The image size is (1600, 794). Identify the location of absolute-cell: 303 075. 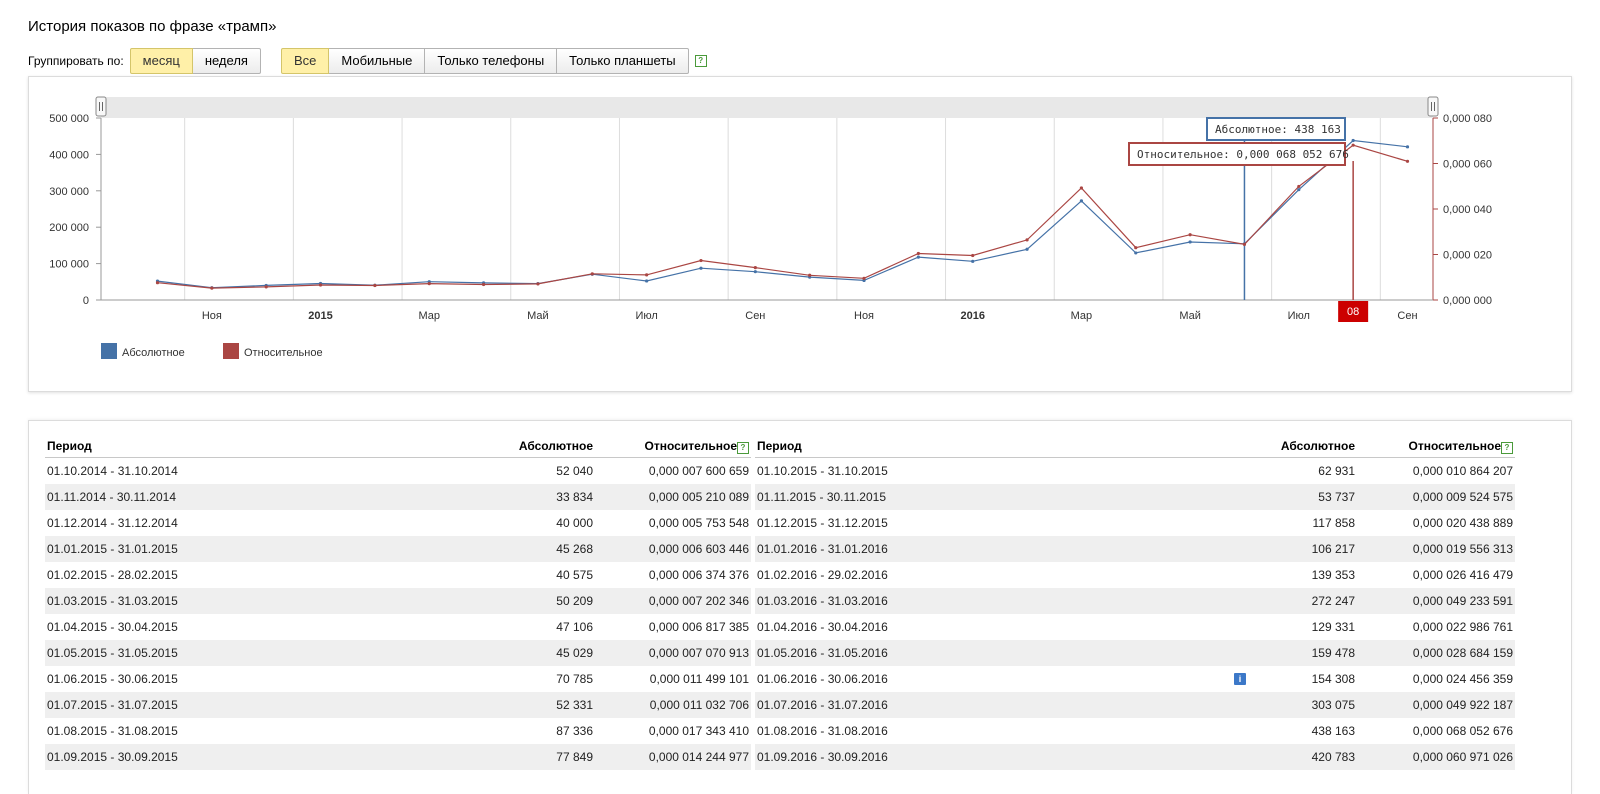
(1296, 705).